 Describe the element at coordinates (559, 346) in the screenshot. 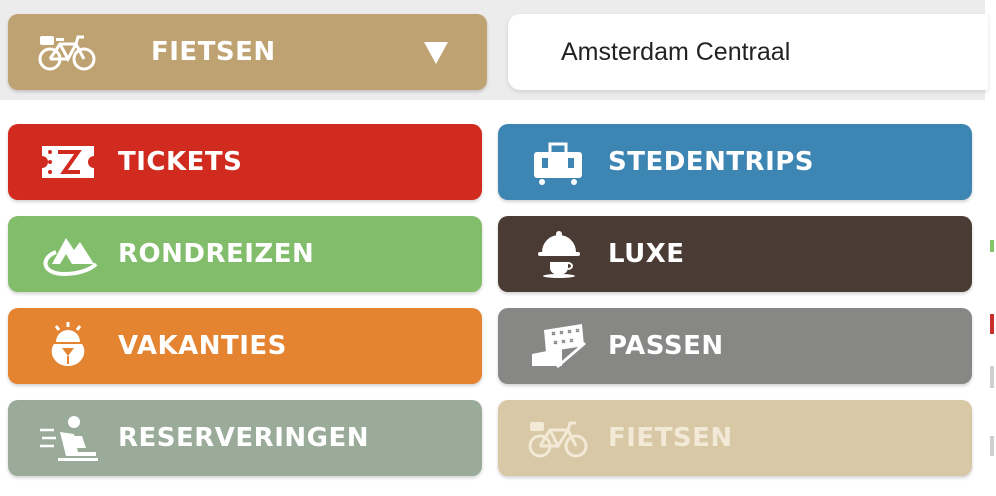

I see `pass-card-icon` at that location.